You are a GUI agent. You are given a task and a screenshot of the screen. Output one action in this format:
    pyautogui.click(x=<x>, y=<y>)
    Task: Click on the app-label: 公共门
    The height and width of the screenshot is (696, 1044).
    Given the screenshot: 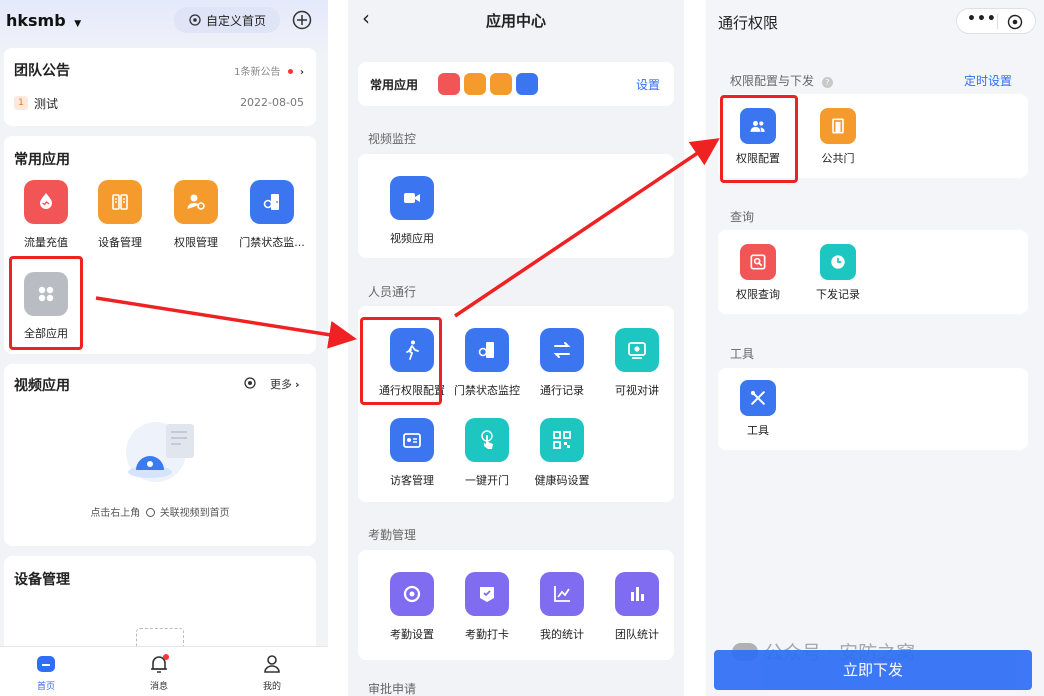 What is the action you would take?
    pyautogui.click(x=838, y=158)
    